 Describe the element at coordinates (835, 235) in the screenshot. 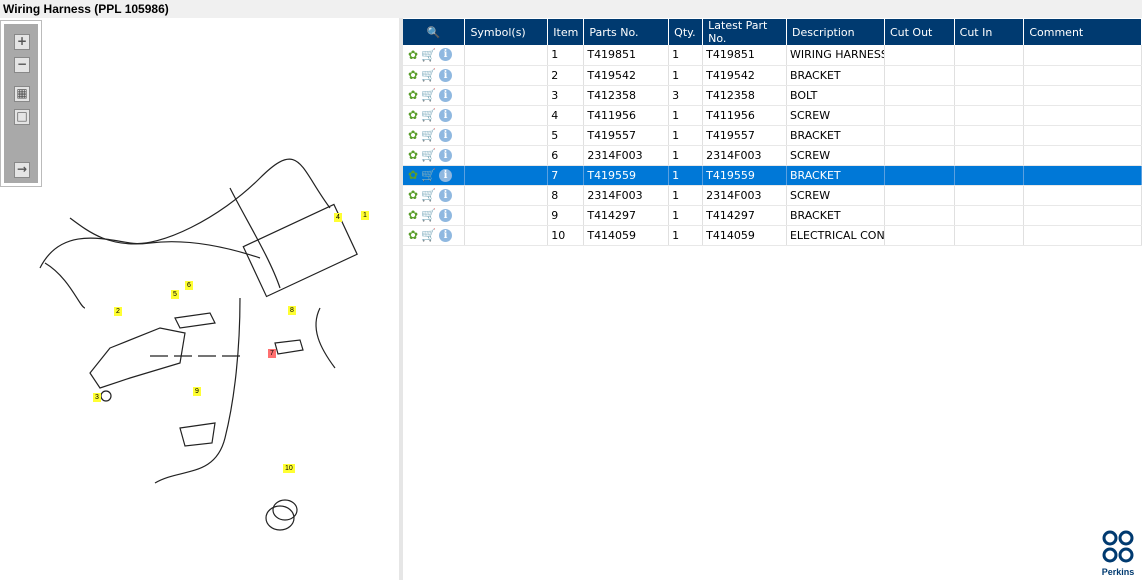

I see `cell-description: ELECTRICAL CONN` at that location.